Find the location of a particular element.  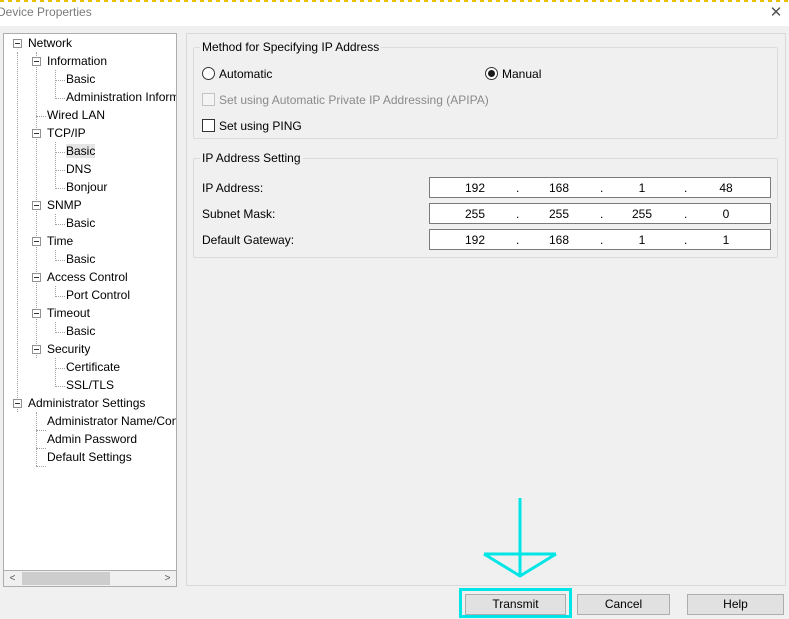

tree-item-default-settings: Default Settings is located at coordinates (89, 457).